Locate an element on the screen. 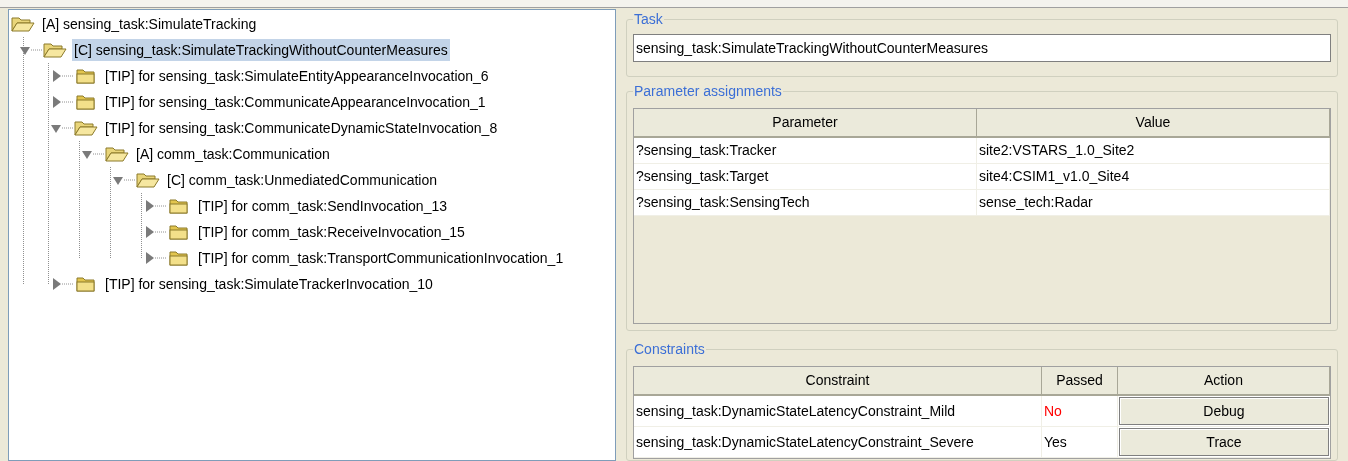 The image size is (1348, 461). table-cell: sense_tech:Radar is located at coordinates (1153, 203).